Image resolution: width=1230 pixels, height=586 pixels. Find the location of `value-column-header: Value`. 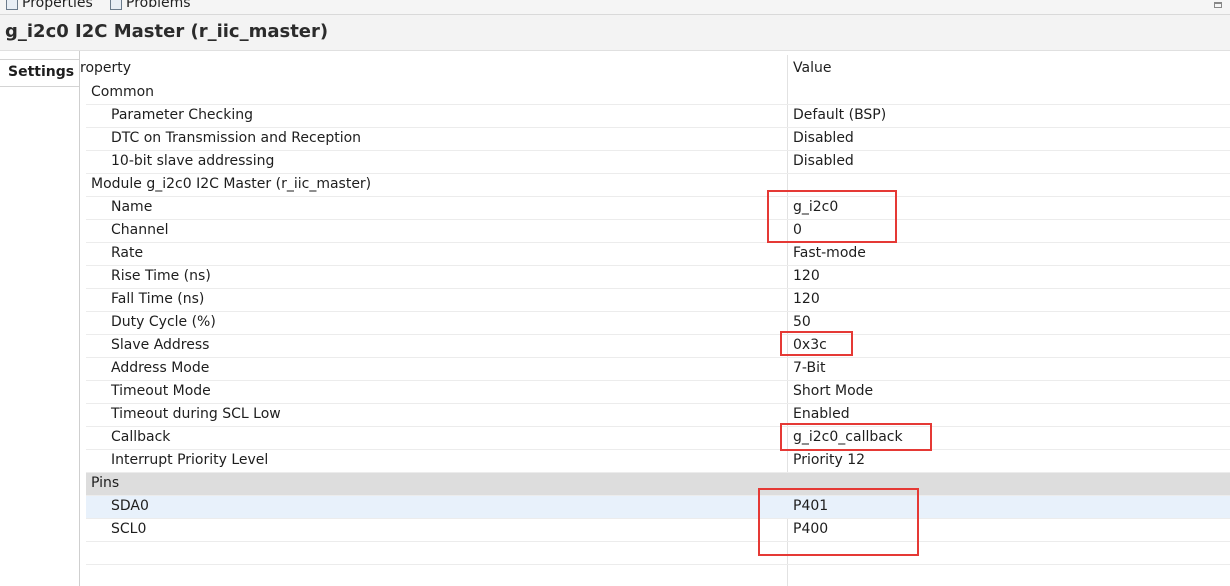

value-column-header: Value is located at coordinates (812, 68).